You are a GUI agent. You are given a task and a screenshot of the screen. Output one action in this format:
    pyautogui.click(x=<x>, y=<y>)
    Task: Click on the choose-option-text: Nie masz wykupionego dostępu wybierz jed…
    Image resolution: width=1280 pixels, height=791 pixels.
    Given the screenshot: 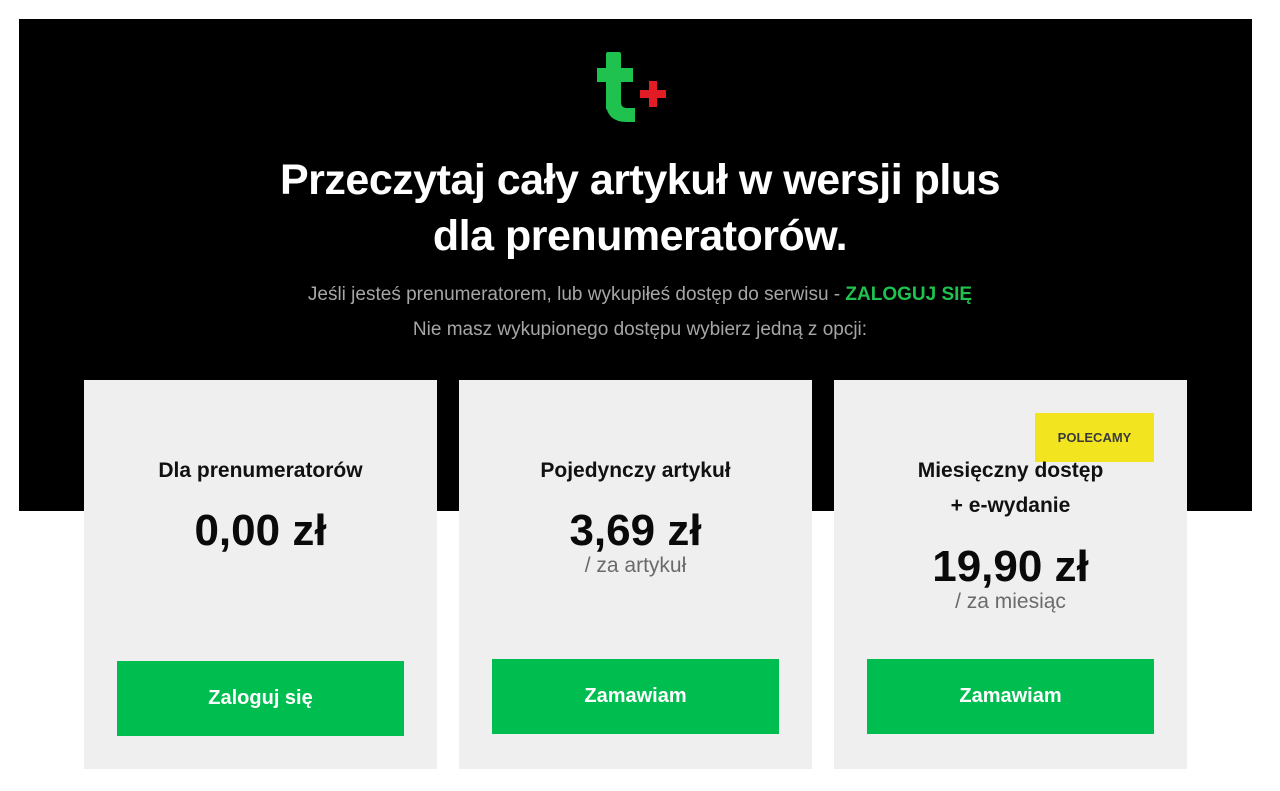 What is the action you would take?
    pyautogui.click(x=640, y=329)
    